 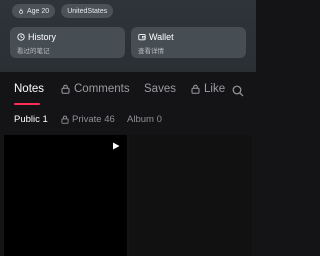 I want to click on tab-comments: Comments, so click(x=95, y=89).